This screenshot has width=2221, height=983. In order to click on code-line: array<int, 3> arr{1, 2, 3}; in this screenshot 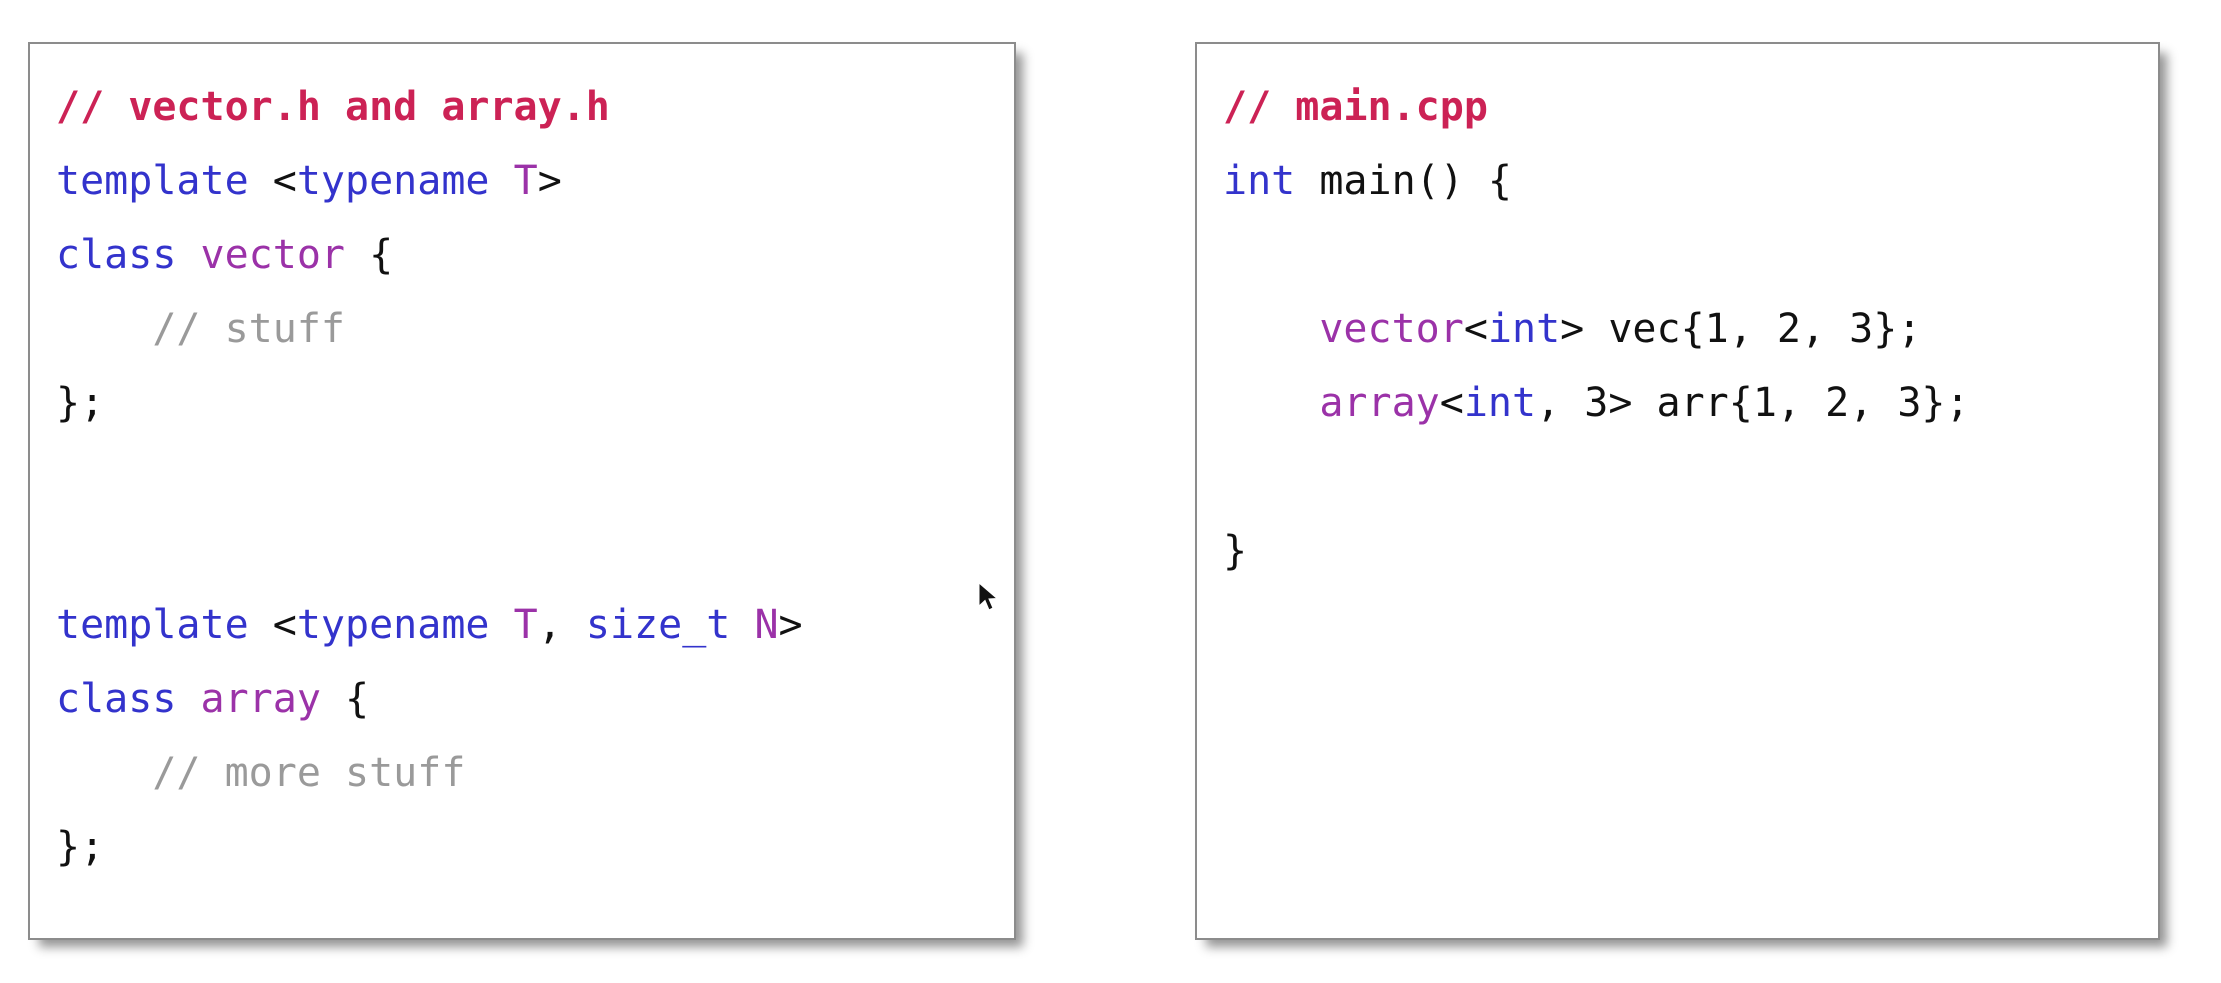, I will do `click(1690, 403)`.